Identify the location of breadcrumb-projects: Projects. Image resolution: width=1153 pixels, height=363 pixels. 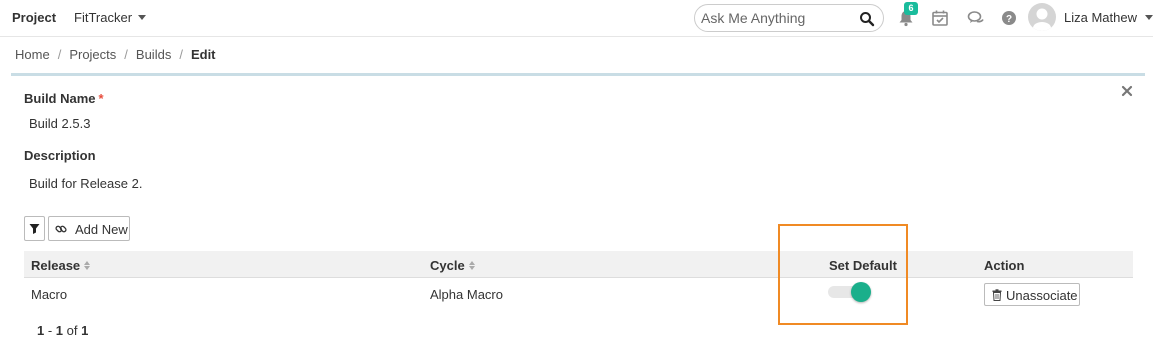
(92, 54).